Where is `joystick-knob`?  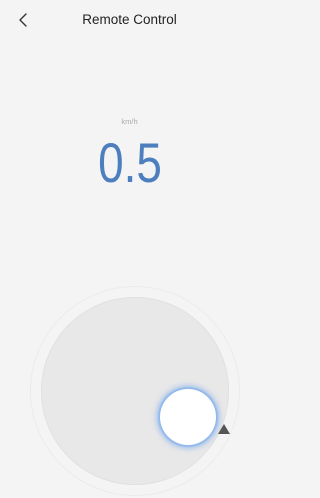 joystick-knob is located at coordinates (188, 417).